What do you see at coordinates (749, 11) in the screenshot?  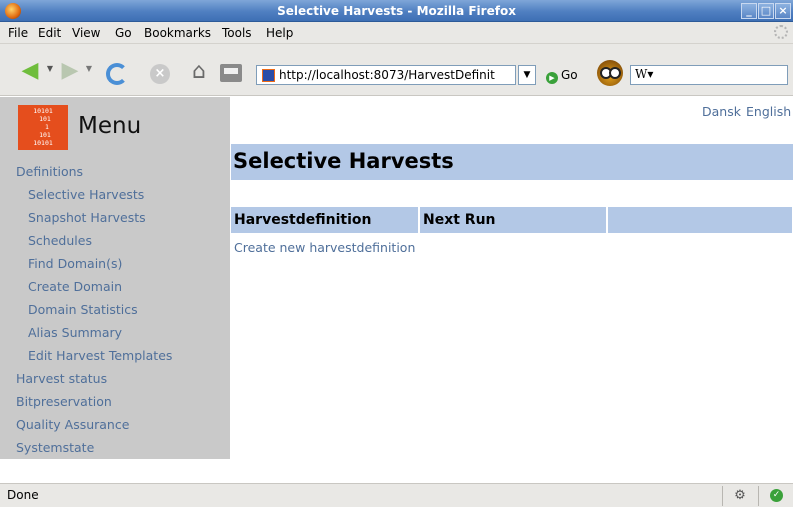 I see `minimize-button: _` at bounding box center [749, 11].